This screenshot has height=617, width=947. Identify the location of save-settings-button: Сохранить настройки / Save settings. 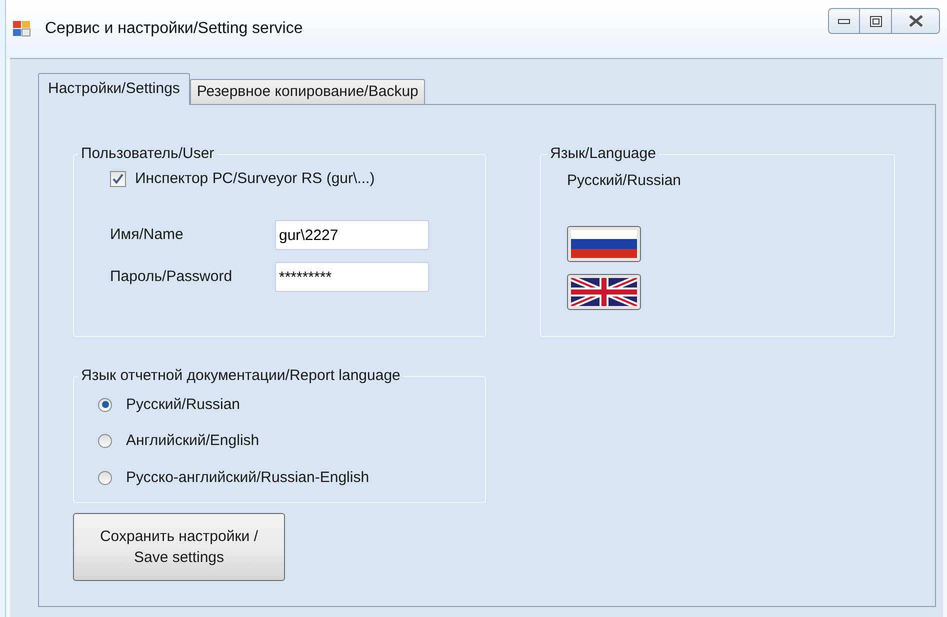
(179, 547).